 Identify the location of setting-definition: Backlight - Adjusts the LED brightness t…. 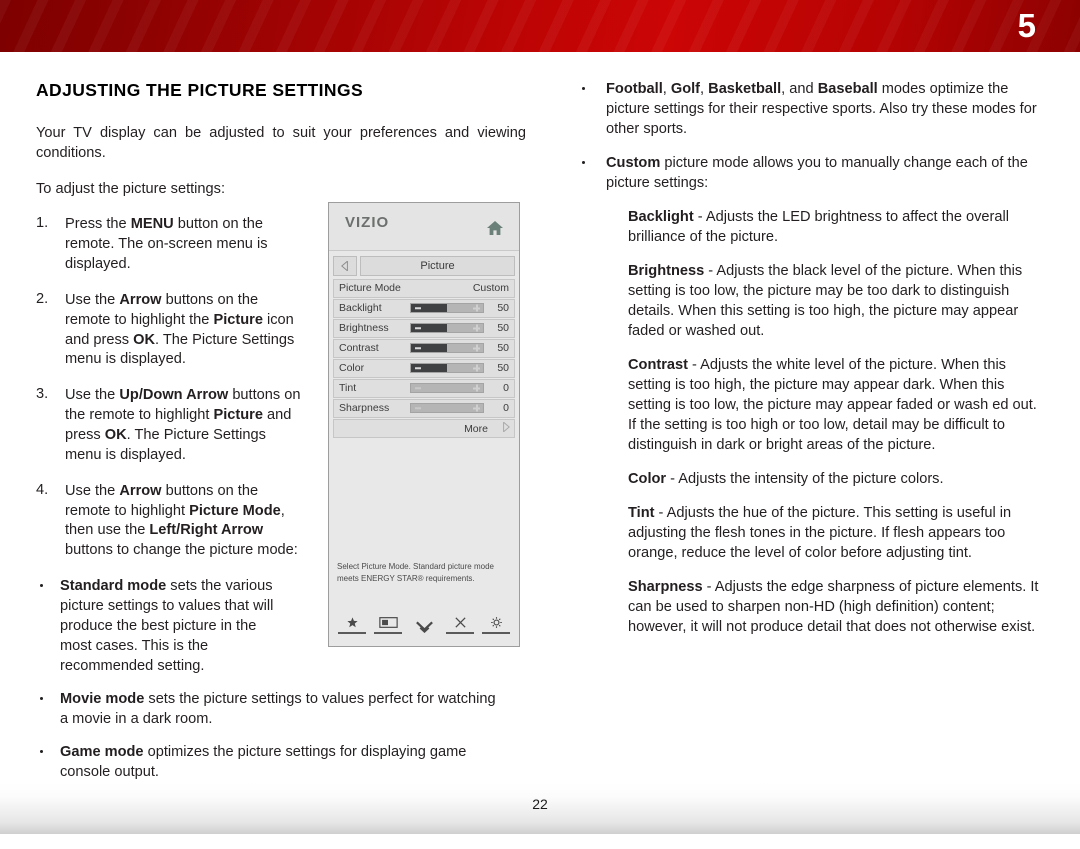
(818, 226).